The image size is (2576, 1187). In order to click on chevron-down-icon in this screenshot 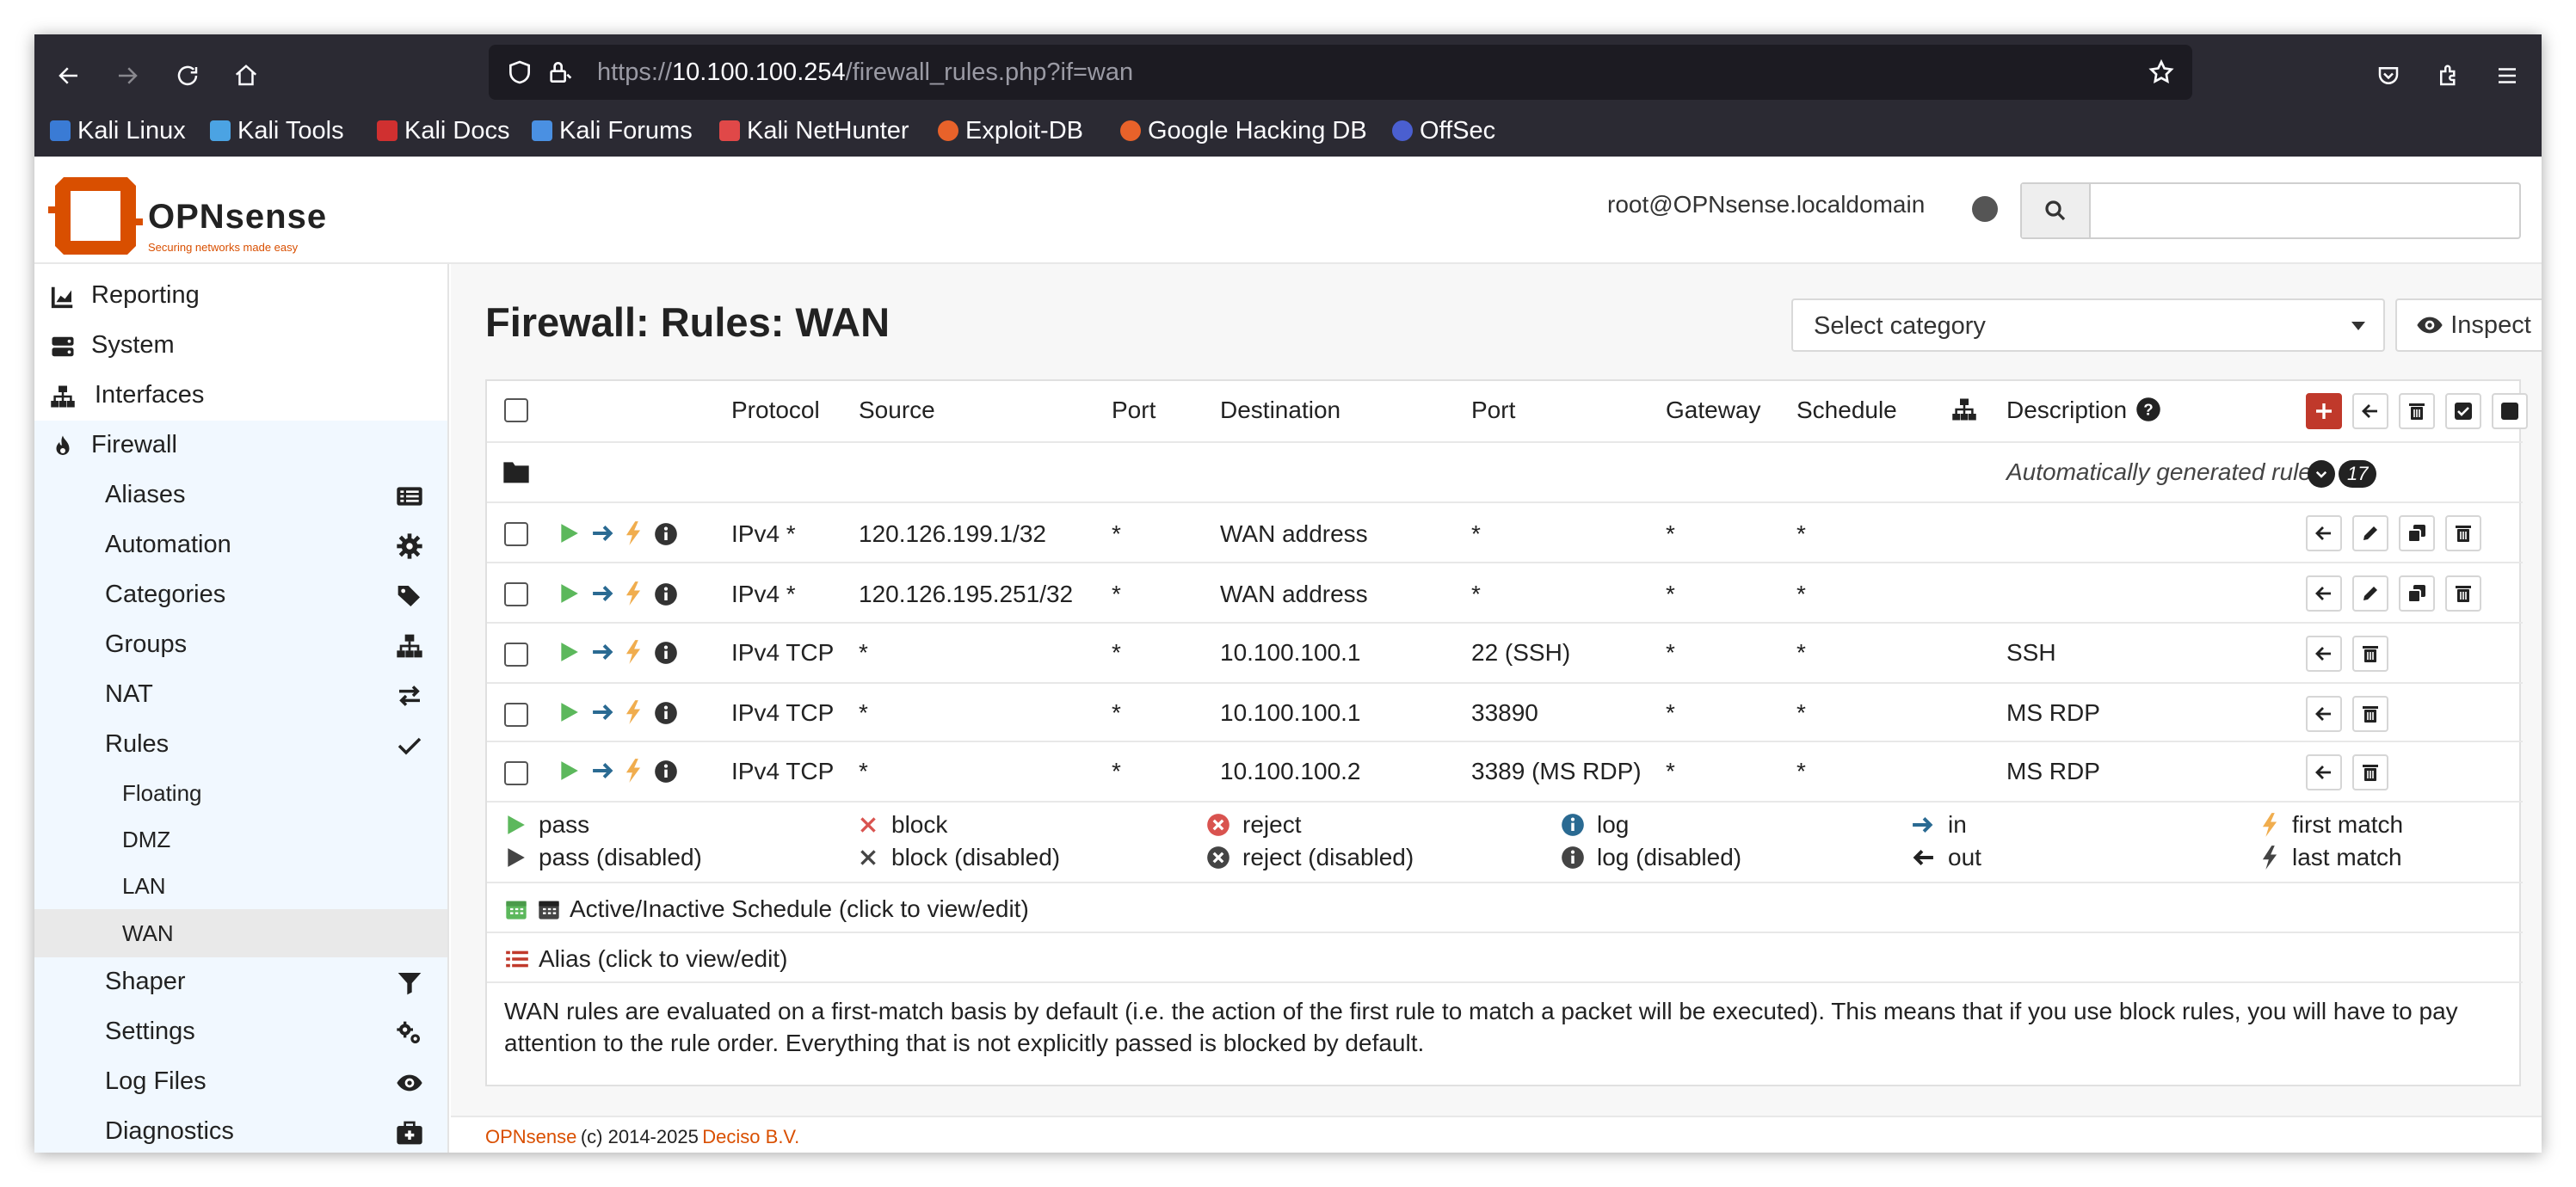, I will do `click(2321, 474)`.